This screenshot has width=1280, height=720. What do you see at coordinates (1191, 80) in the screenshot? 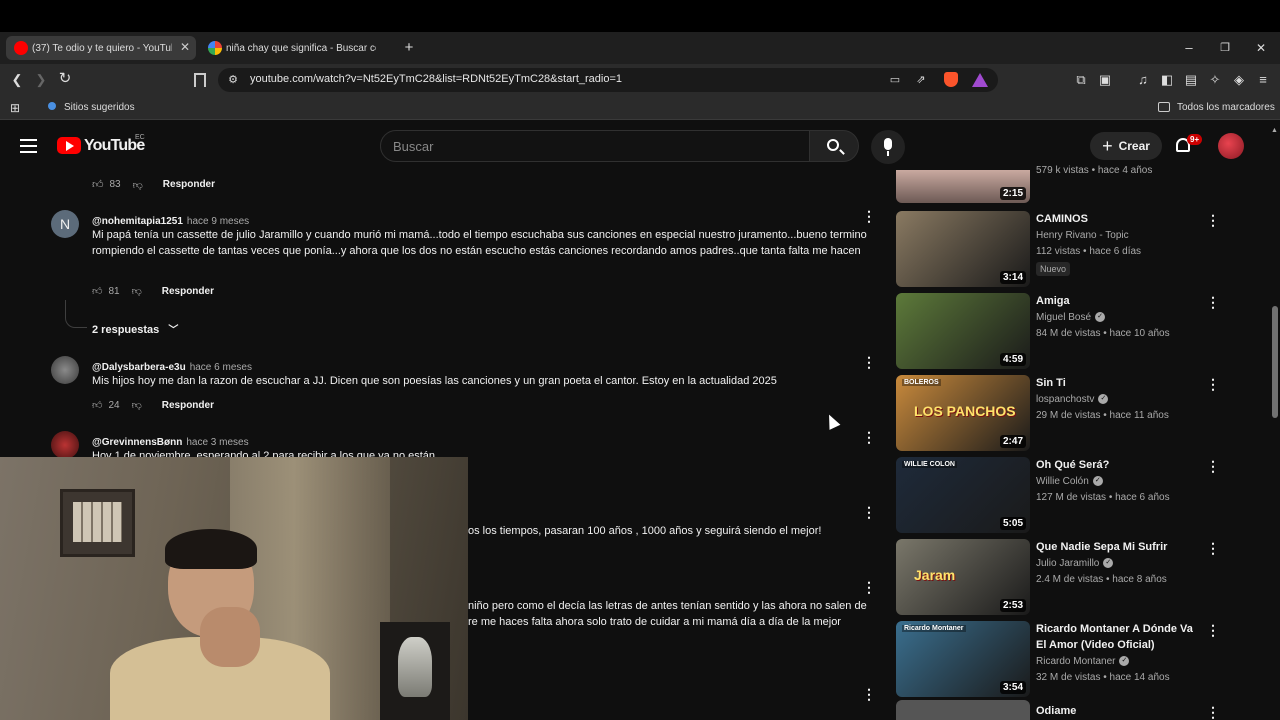
I see `tabs-icon: ▤` at bounding box center [1191, 80].